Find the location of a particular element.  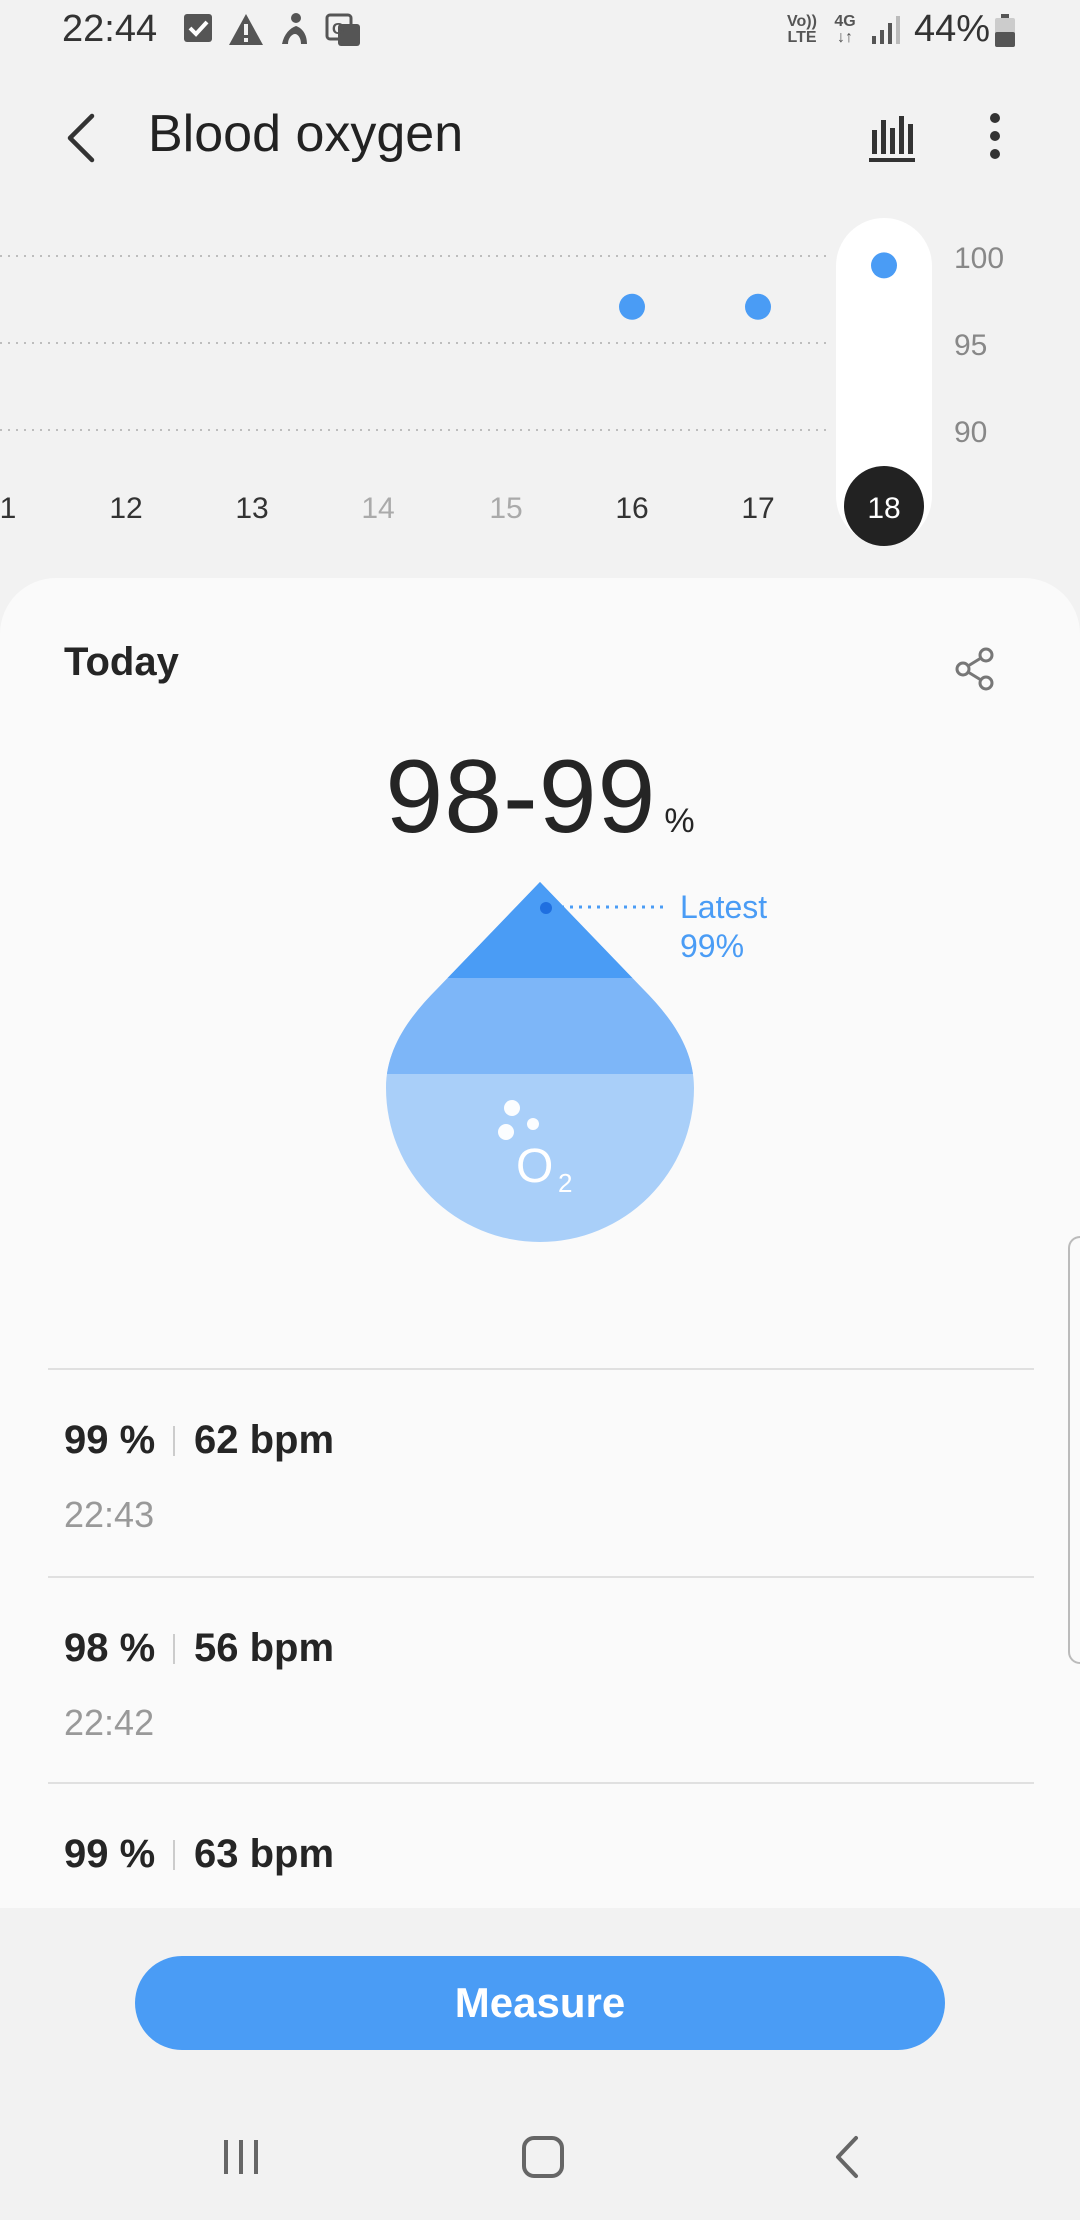

scroll-handle is located at coordinates (1074, 1450).